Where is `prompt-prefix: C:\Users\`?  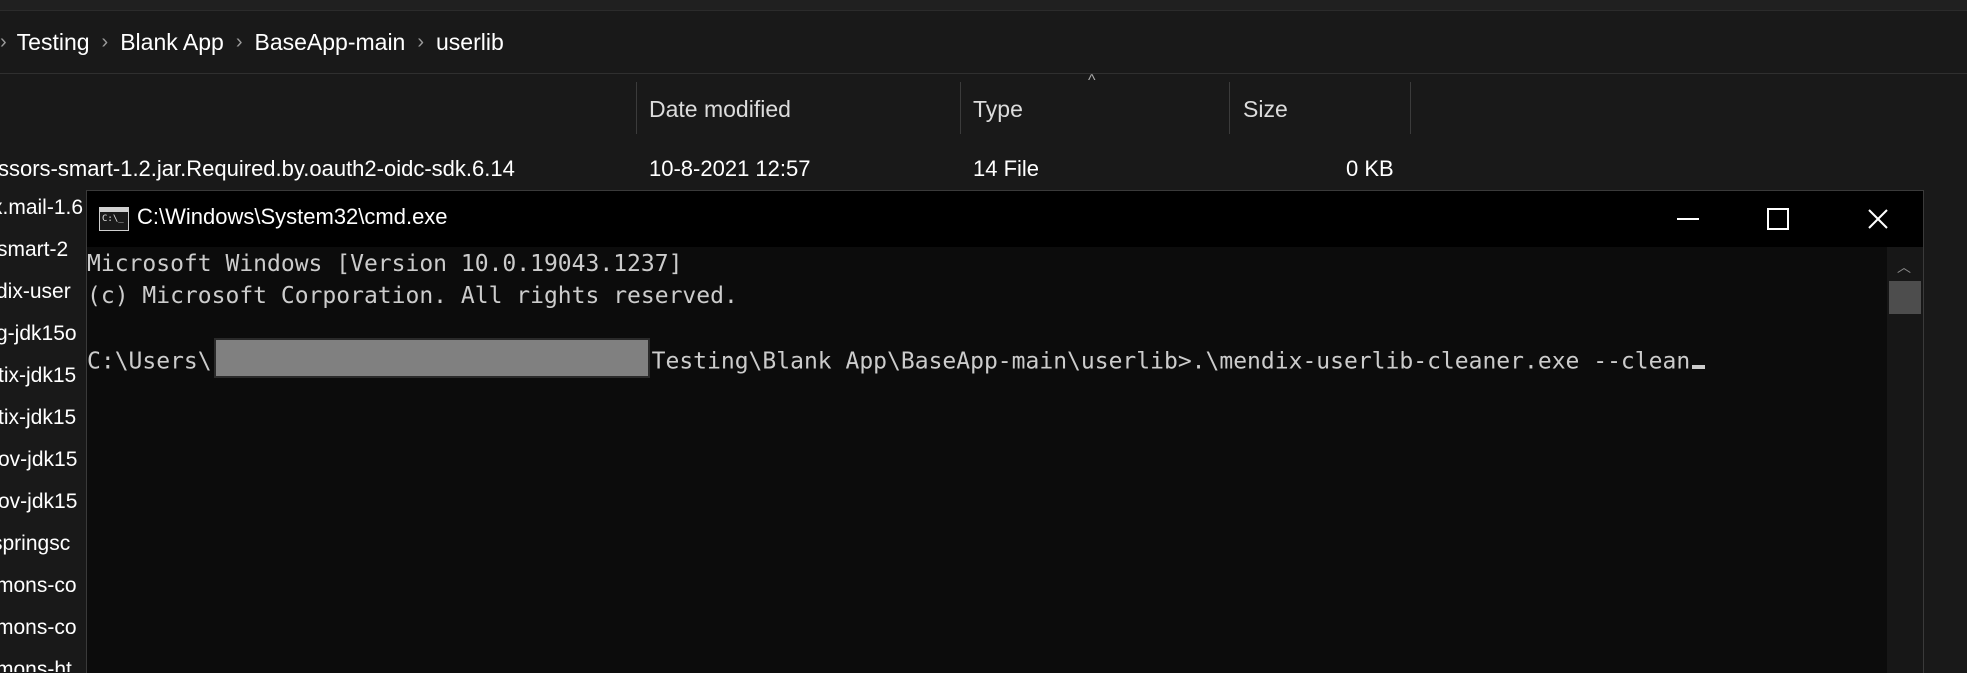 prompt-prefix: C:\Users\ is located at coordinates (149, 361).